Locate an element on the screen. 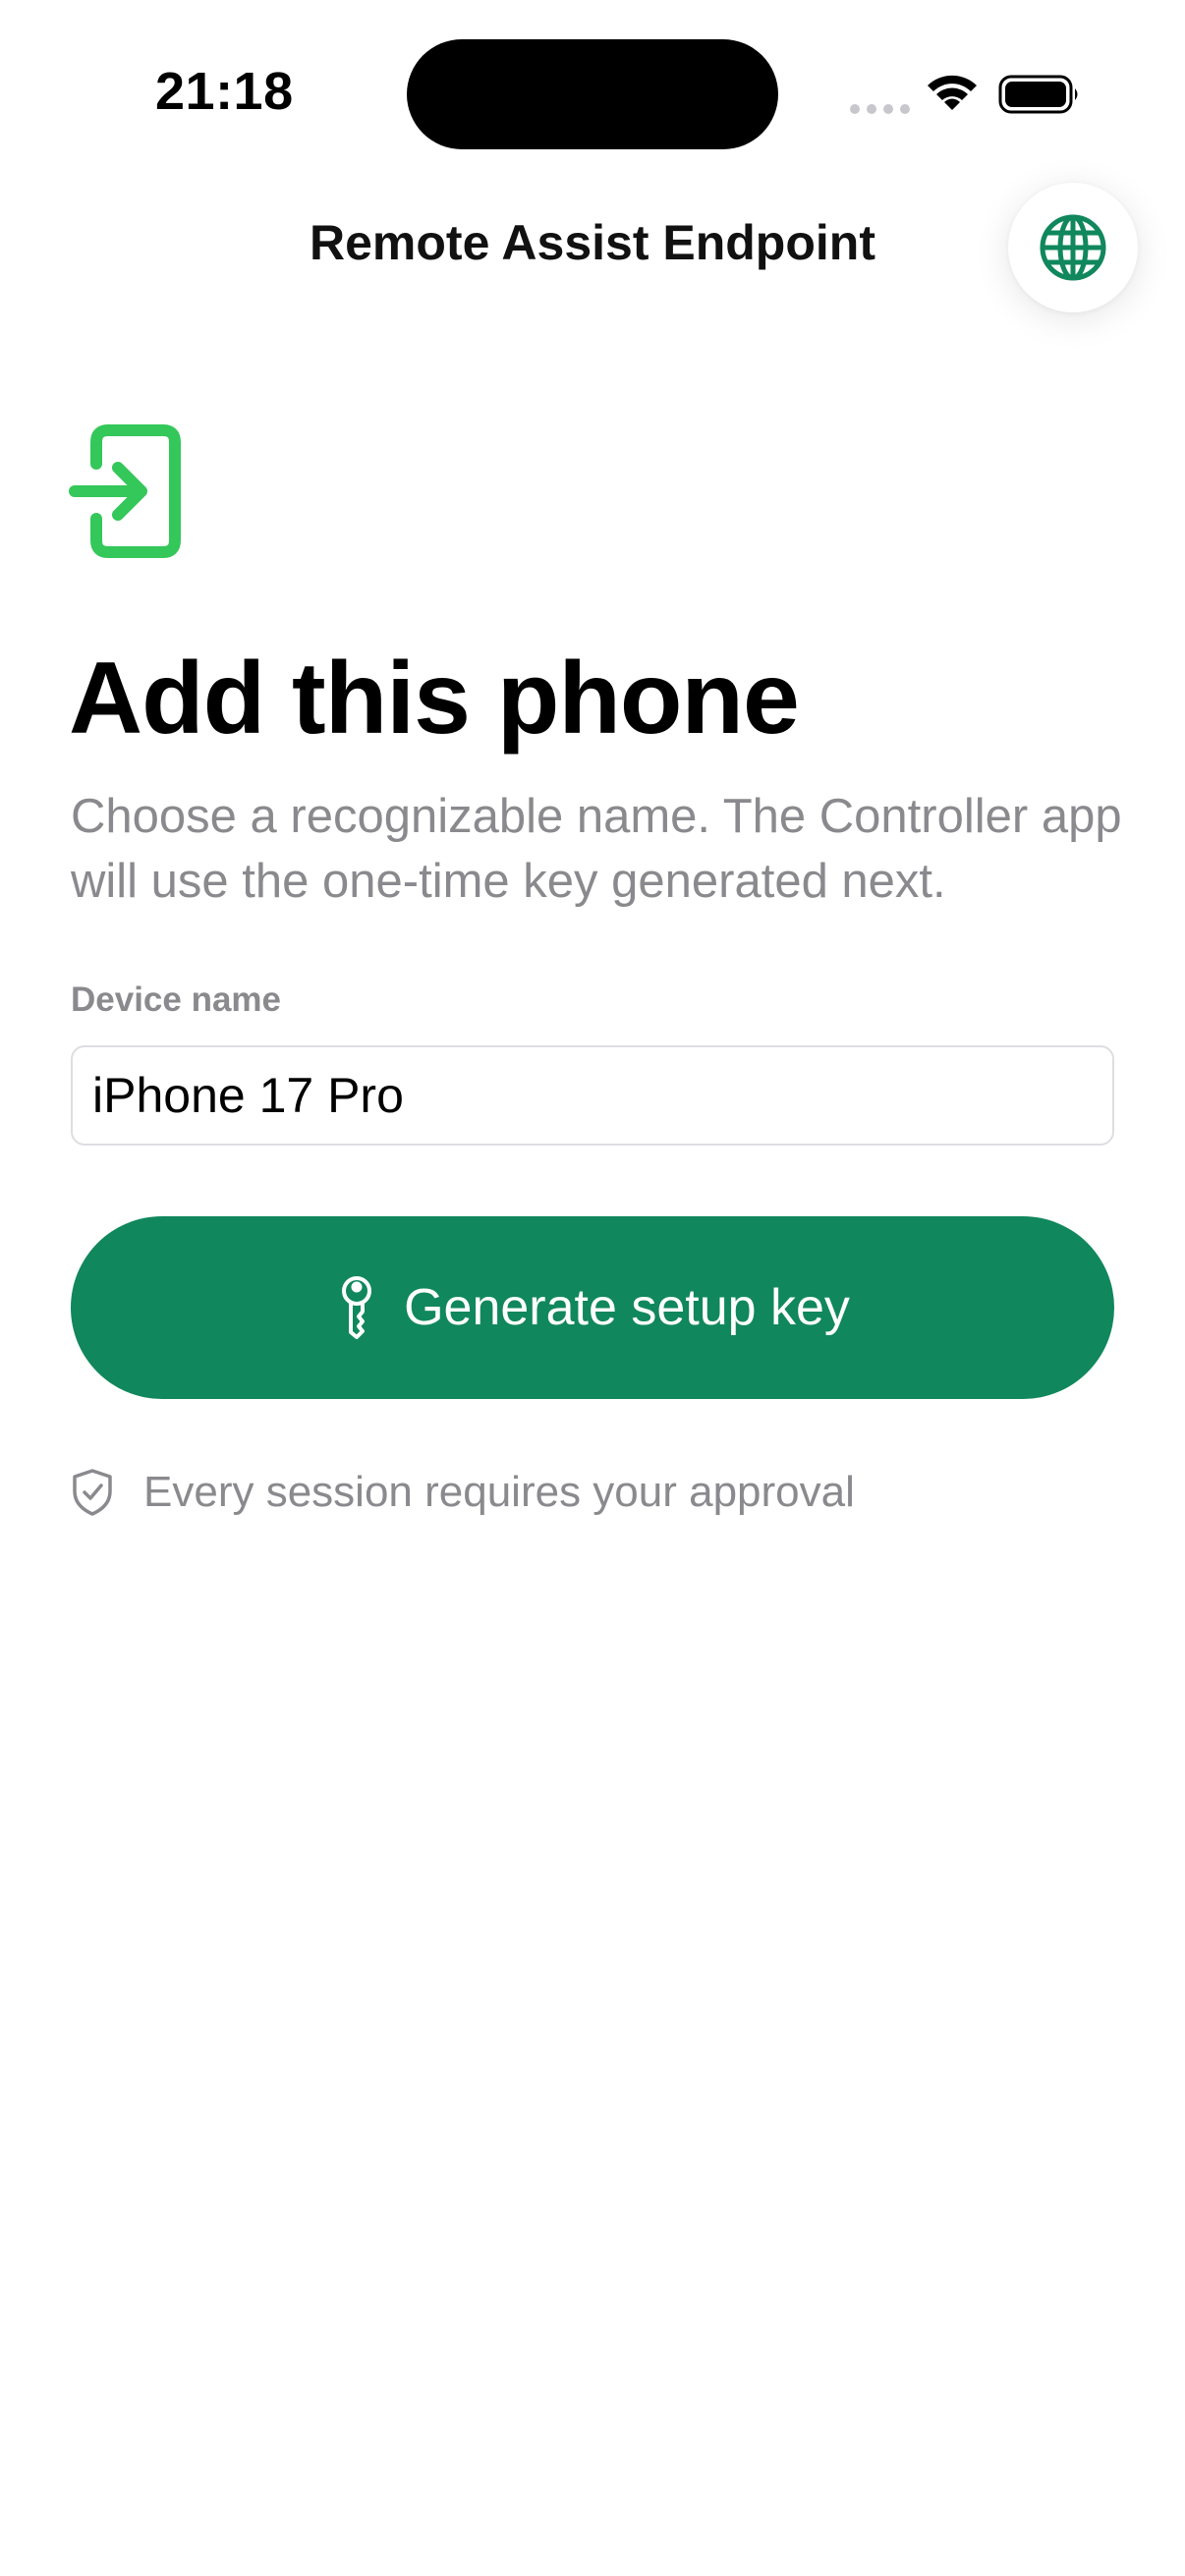  generate-setup-key-label: Generate setup key is located at coordinates (627, 1307).